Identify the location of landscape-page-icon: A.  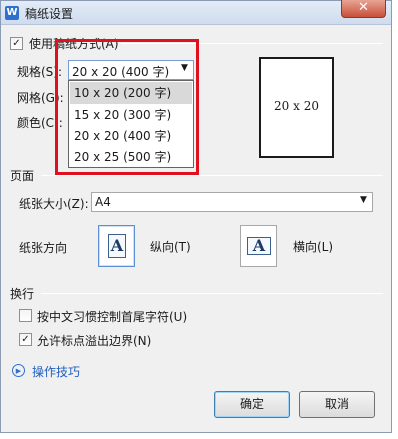
(259, 246).